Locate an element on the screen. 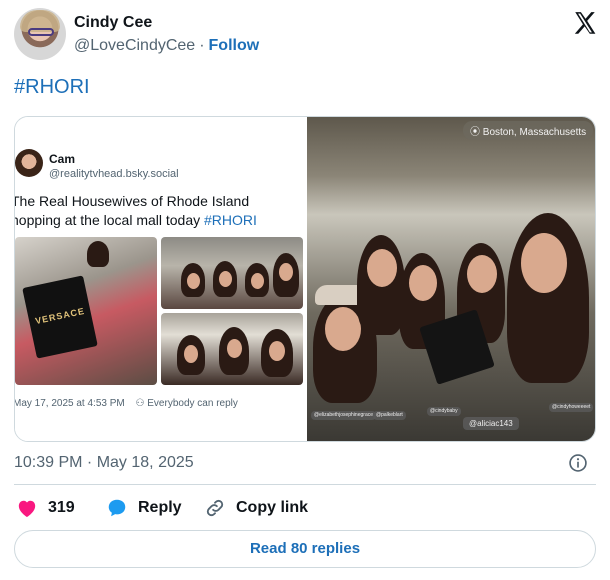  avatar is located at coordinates (40, 34).